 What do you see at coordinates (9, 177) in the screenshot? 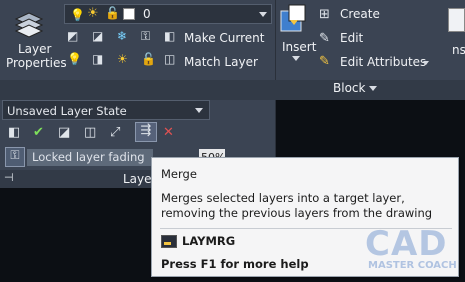
I see `pin-icon: ⊣` at bounding box center [9, 177].